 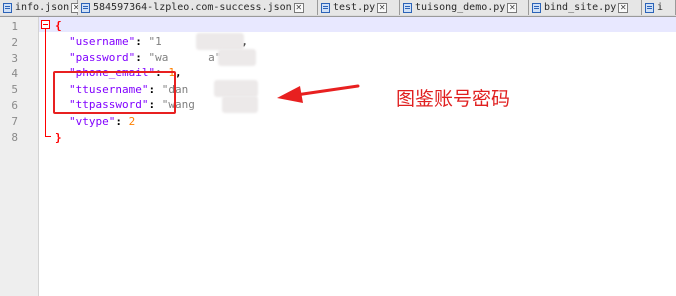 What do you see at coordinates (453, 99) in the screenshot?
I see `annotation-note: 图鉴账号密码` at bounding box center [453, 99].